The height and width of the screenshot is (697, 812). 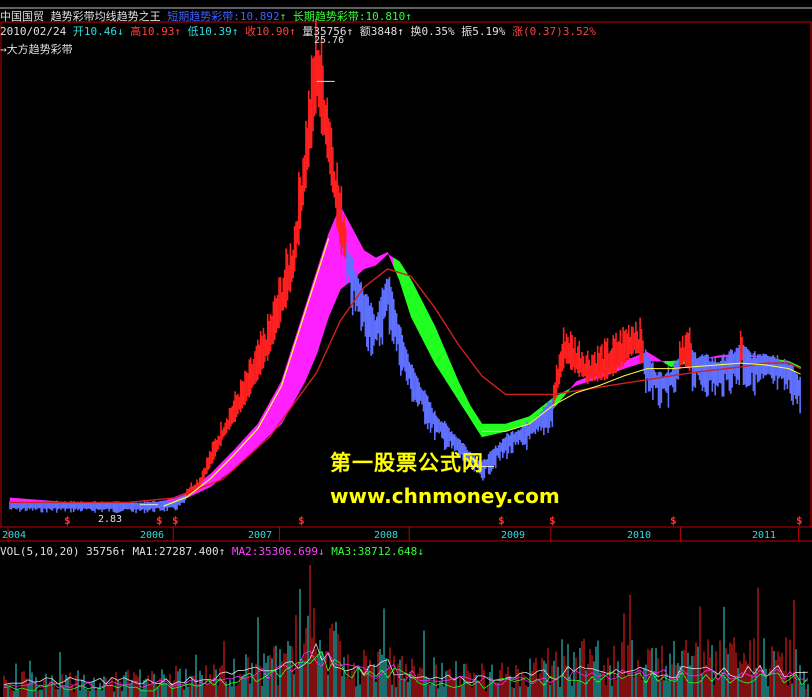 I want to click on stock-name: 中国国贸, so click(x=22, y=16).